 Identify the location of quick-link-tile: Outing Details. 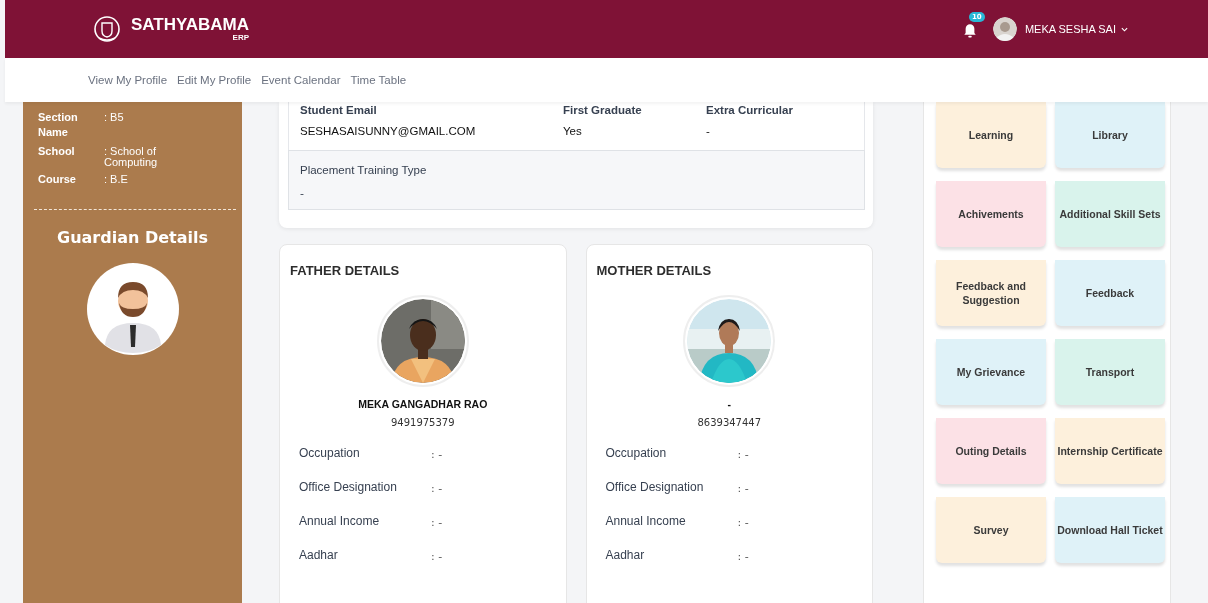
(991, 451).